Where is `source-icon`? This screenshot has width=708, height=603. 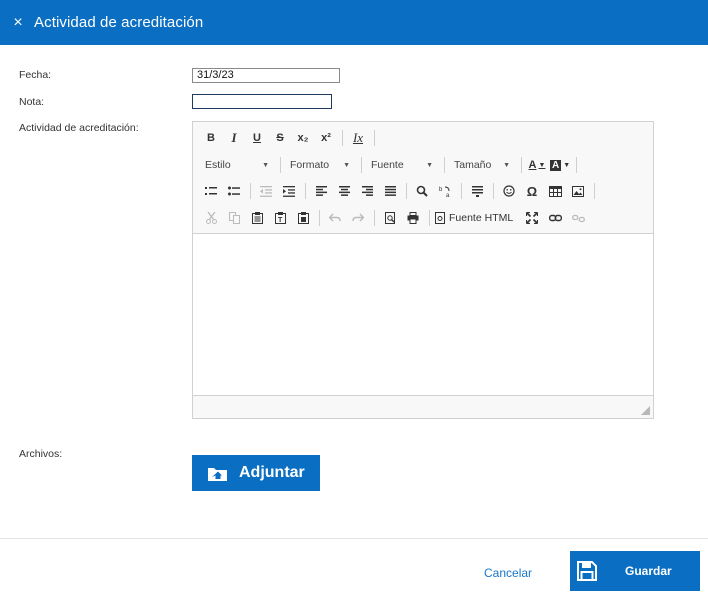 source-icon is located at coordinates (440, 218).